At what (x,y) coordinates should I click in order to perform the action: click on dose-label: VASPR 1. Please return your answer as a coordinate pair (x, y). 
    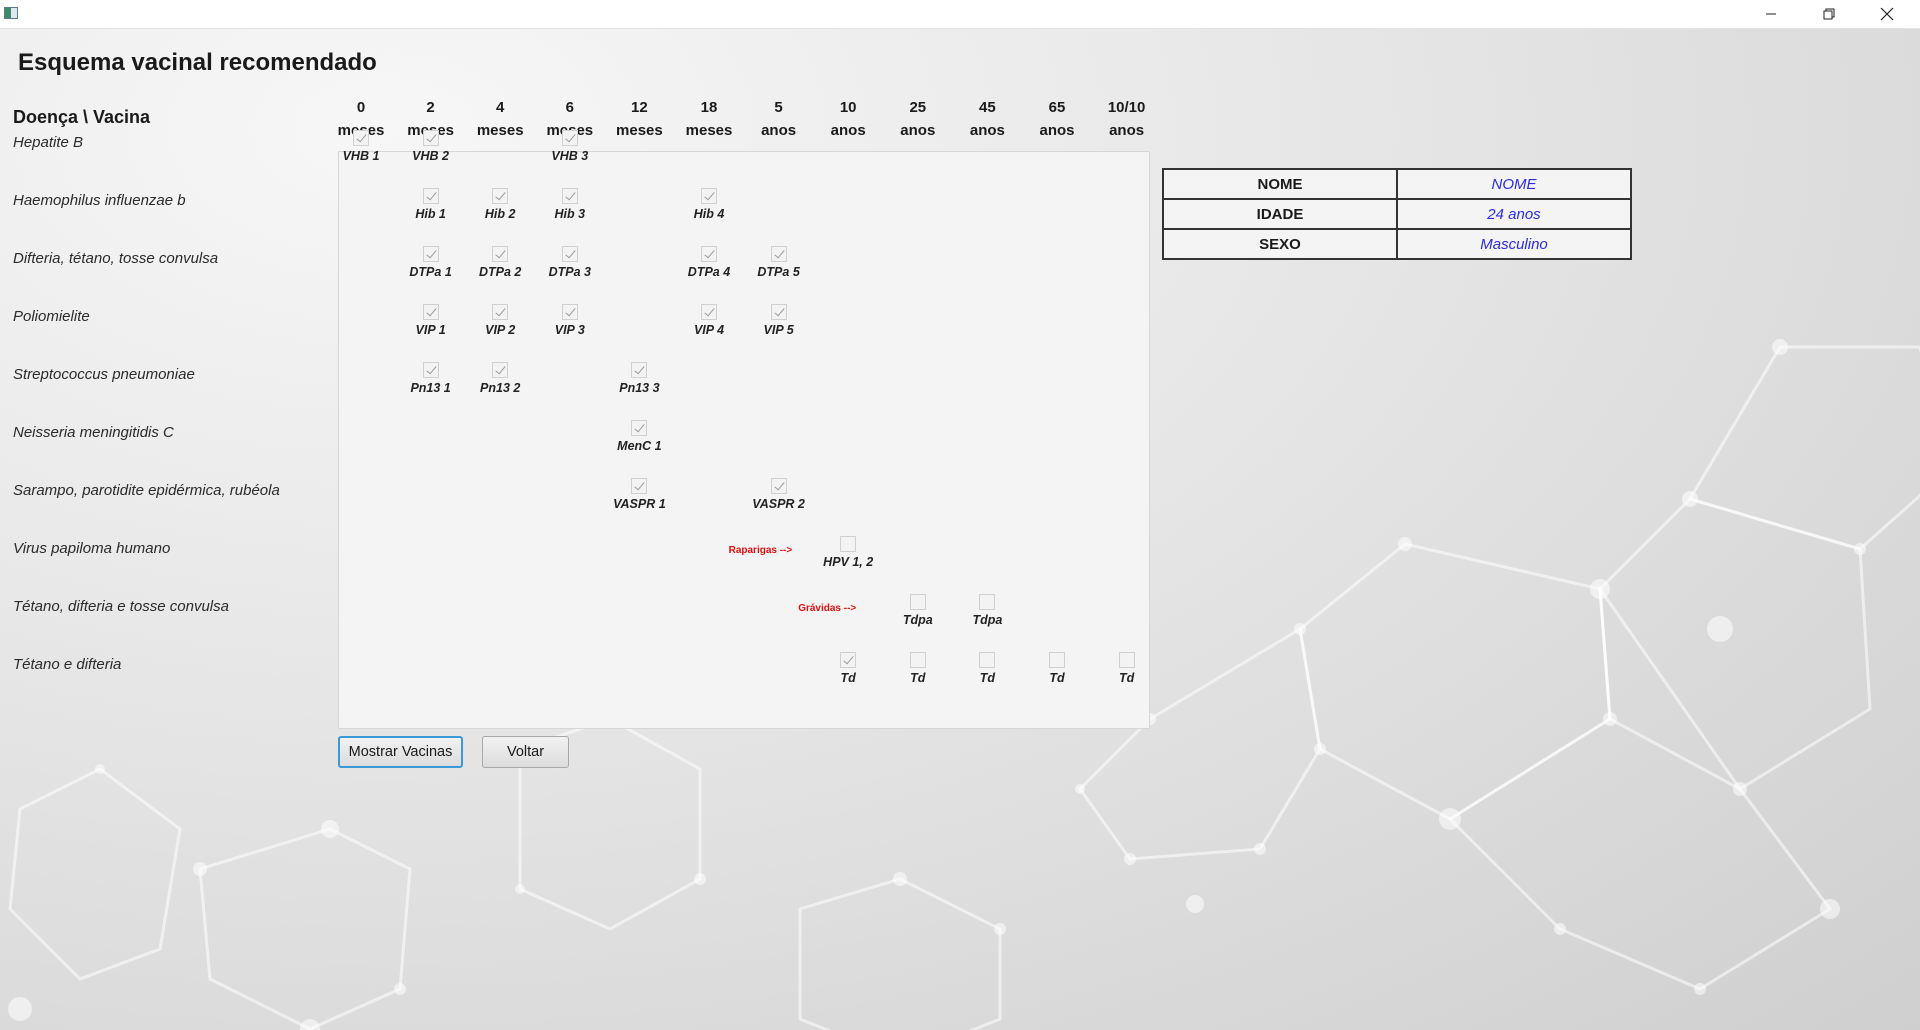
    Looking at the image, I should click on (639, 504).